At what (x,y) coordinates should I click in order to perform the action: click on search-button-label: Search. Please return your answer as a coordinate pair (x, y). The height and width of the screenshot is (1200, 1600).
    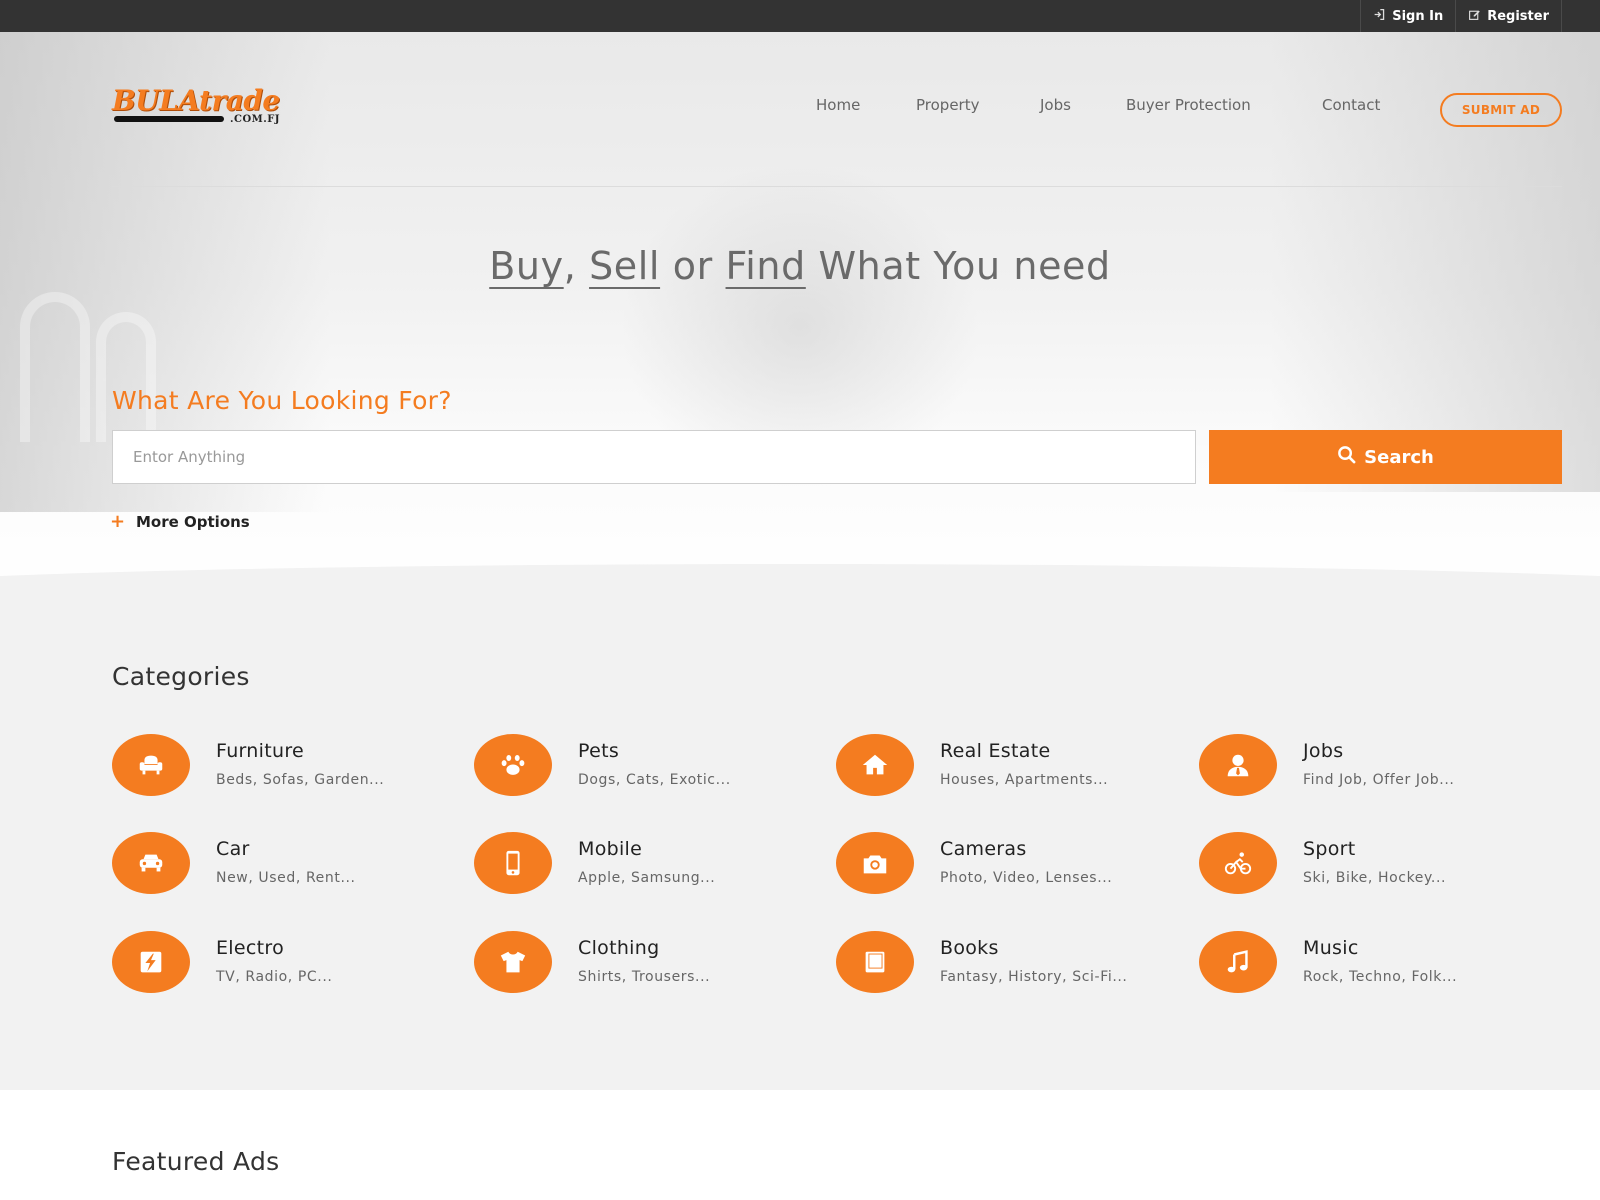
    Looking at the image, I should click on (1399, 457).